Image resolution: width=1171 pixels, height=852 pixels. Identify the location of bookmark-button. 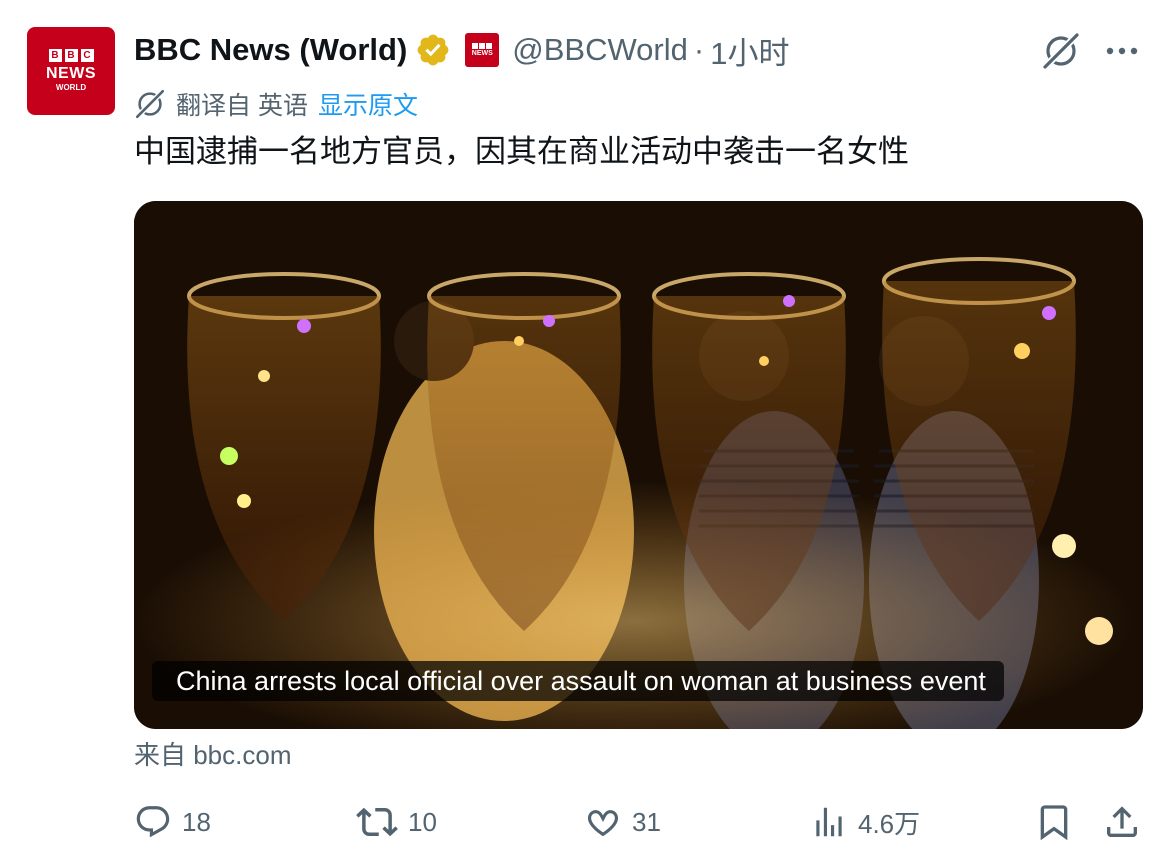
(1054, 822).